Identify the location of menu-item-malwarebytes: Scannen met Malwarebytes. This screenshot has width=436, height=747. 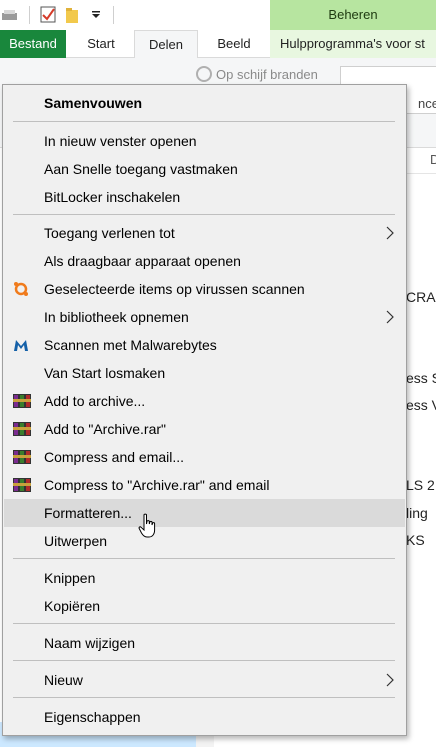
(204, 345).